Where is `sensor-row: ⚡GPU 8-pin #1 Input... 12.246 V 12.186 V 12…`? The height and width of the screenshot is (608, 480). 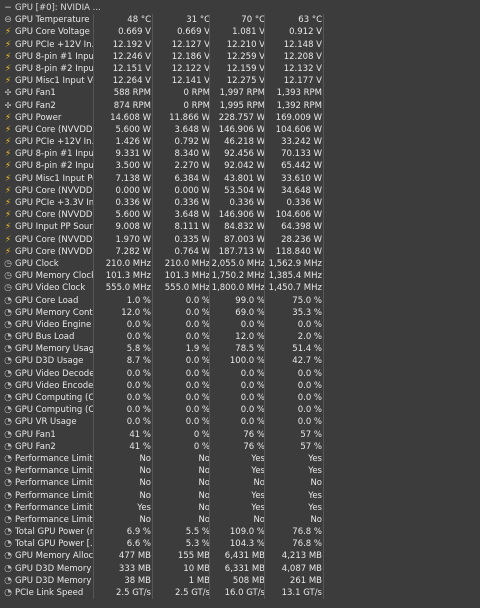 sensor-row: ⚡GPU 8-pin #1 Input... 12.246 V 12.186 V 12… is located at coordinates (163, 56).